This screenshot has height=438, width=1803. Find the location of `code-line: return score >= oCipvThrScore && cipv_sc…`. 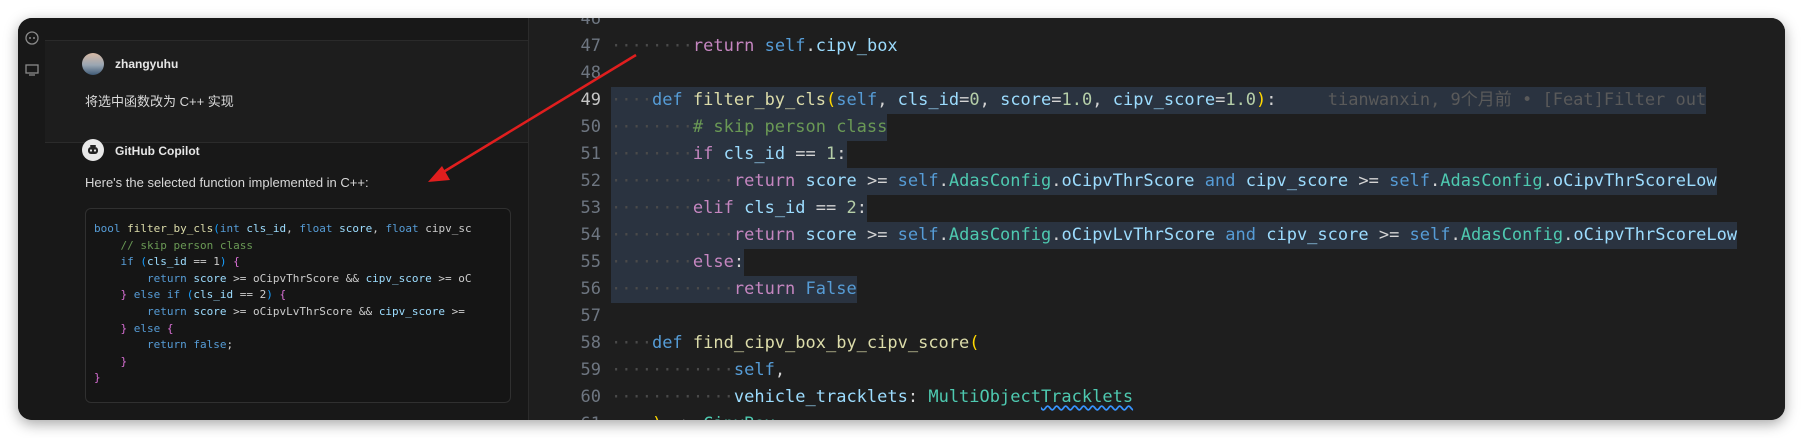

code-line: return score >= oCipvThrScore && cipv_sc… is located at coordinates (309, 278).